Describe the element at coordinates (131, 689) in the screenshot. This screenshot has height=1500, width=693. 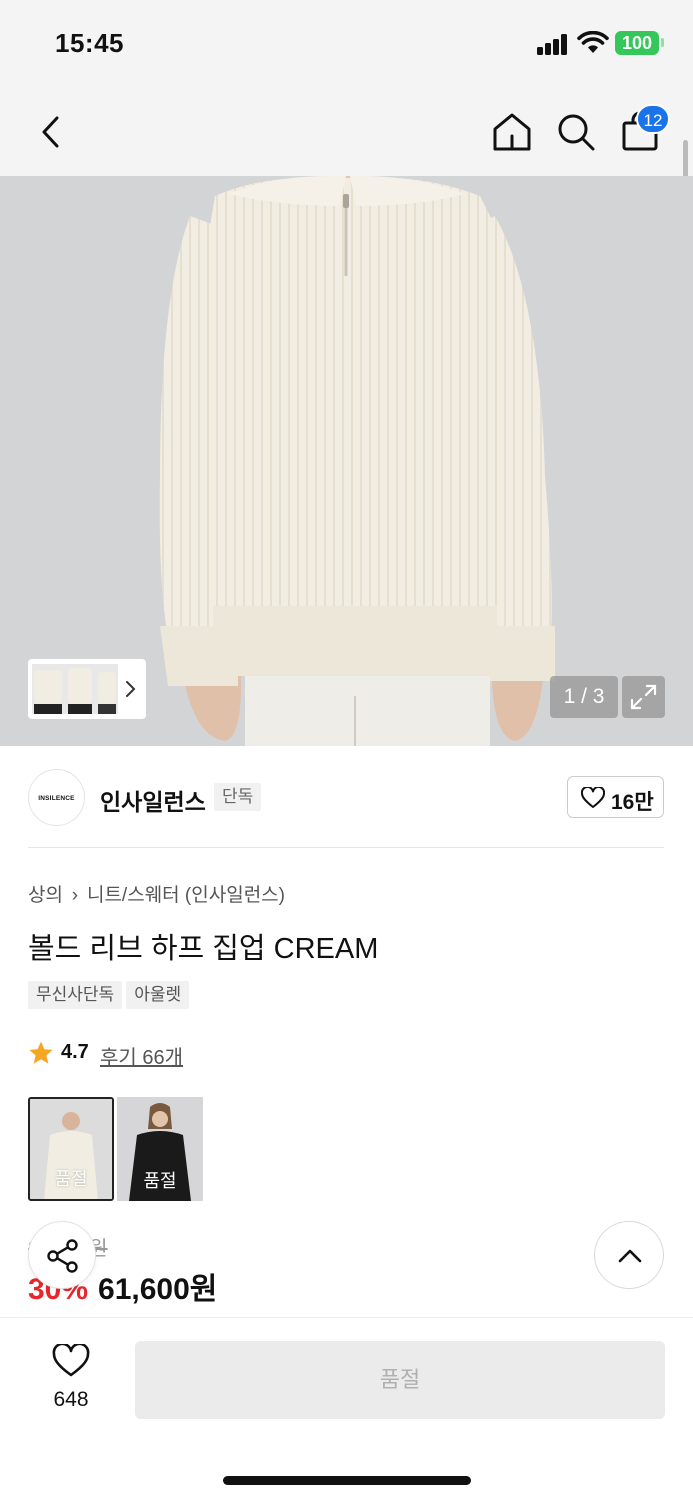
I see `chevron-right-icon` at that location.